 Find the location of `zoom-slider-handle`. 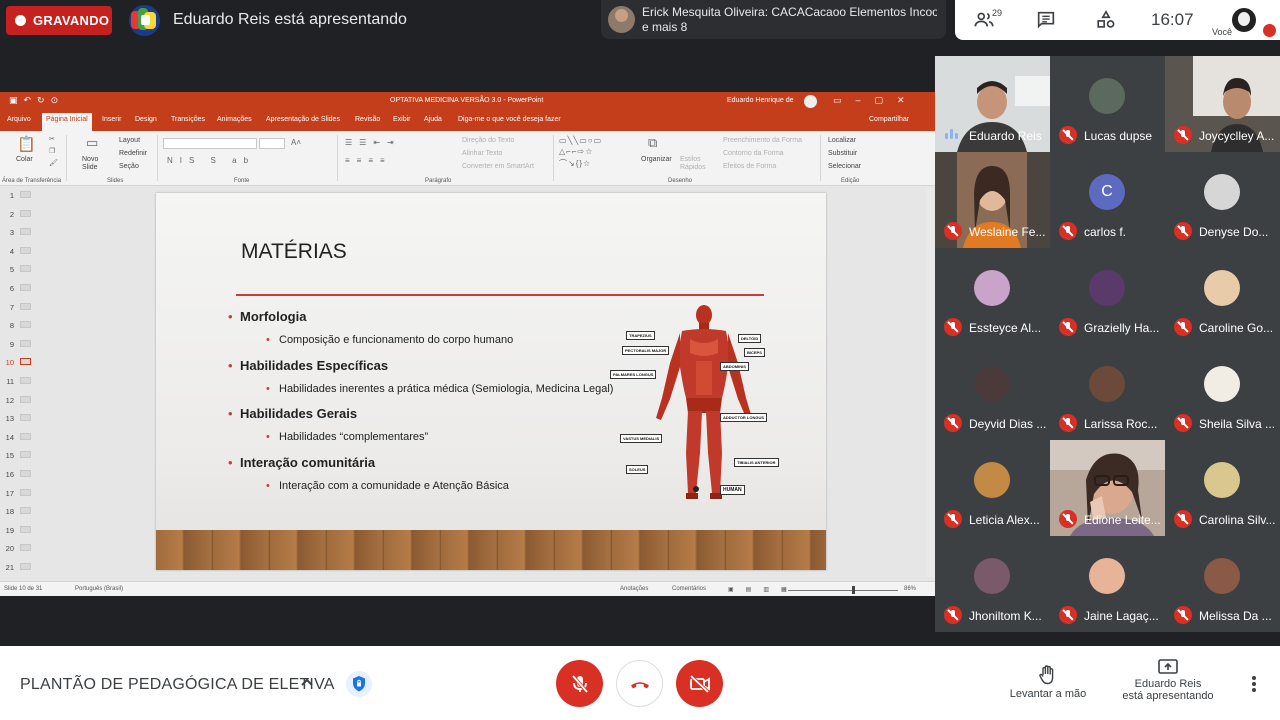

zoom-slider-handle is located at coordinates (853, 590).